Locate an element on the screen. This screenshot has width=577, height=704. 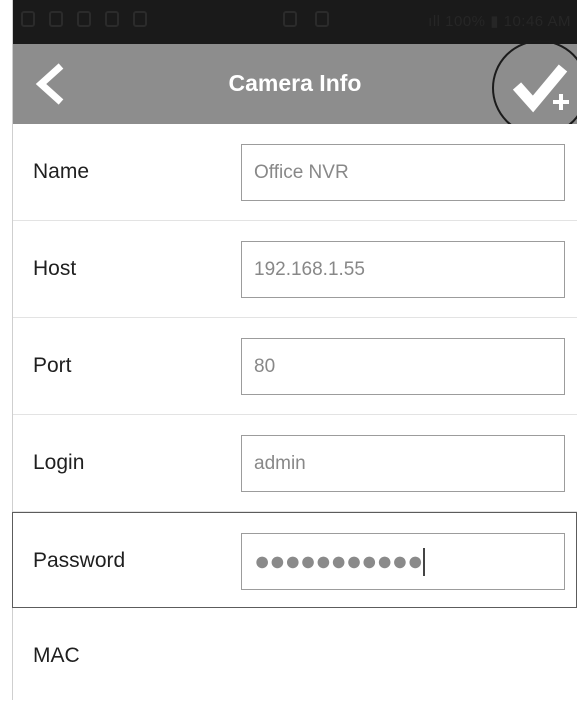
host-row: Host is located at coordinates (295, 269).